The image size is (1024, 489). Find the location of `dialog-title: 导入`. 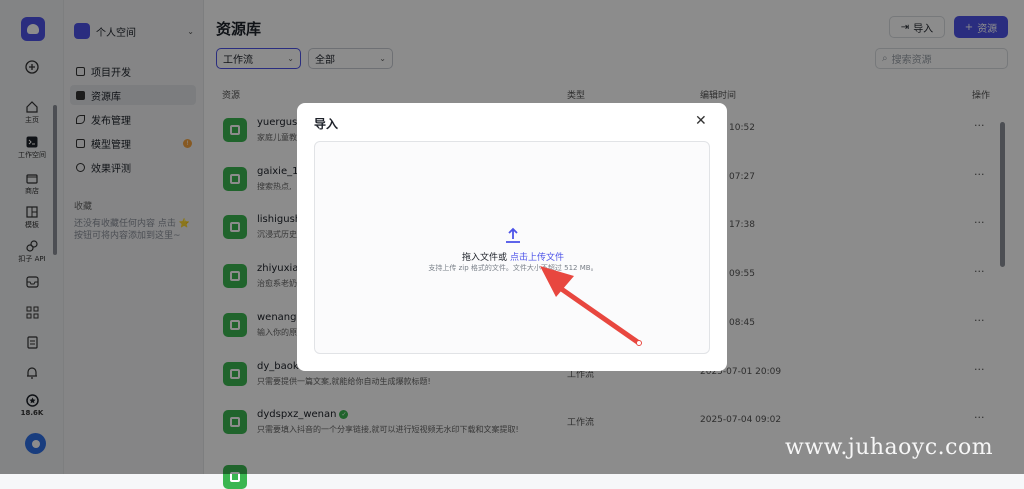

dialog-title: 导入 is located at coordinates (326, 124).